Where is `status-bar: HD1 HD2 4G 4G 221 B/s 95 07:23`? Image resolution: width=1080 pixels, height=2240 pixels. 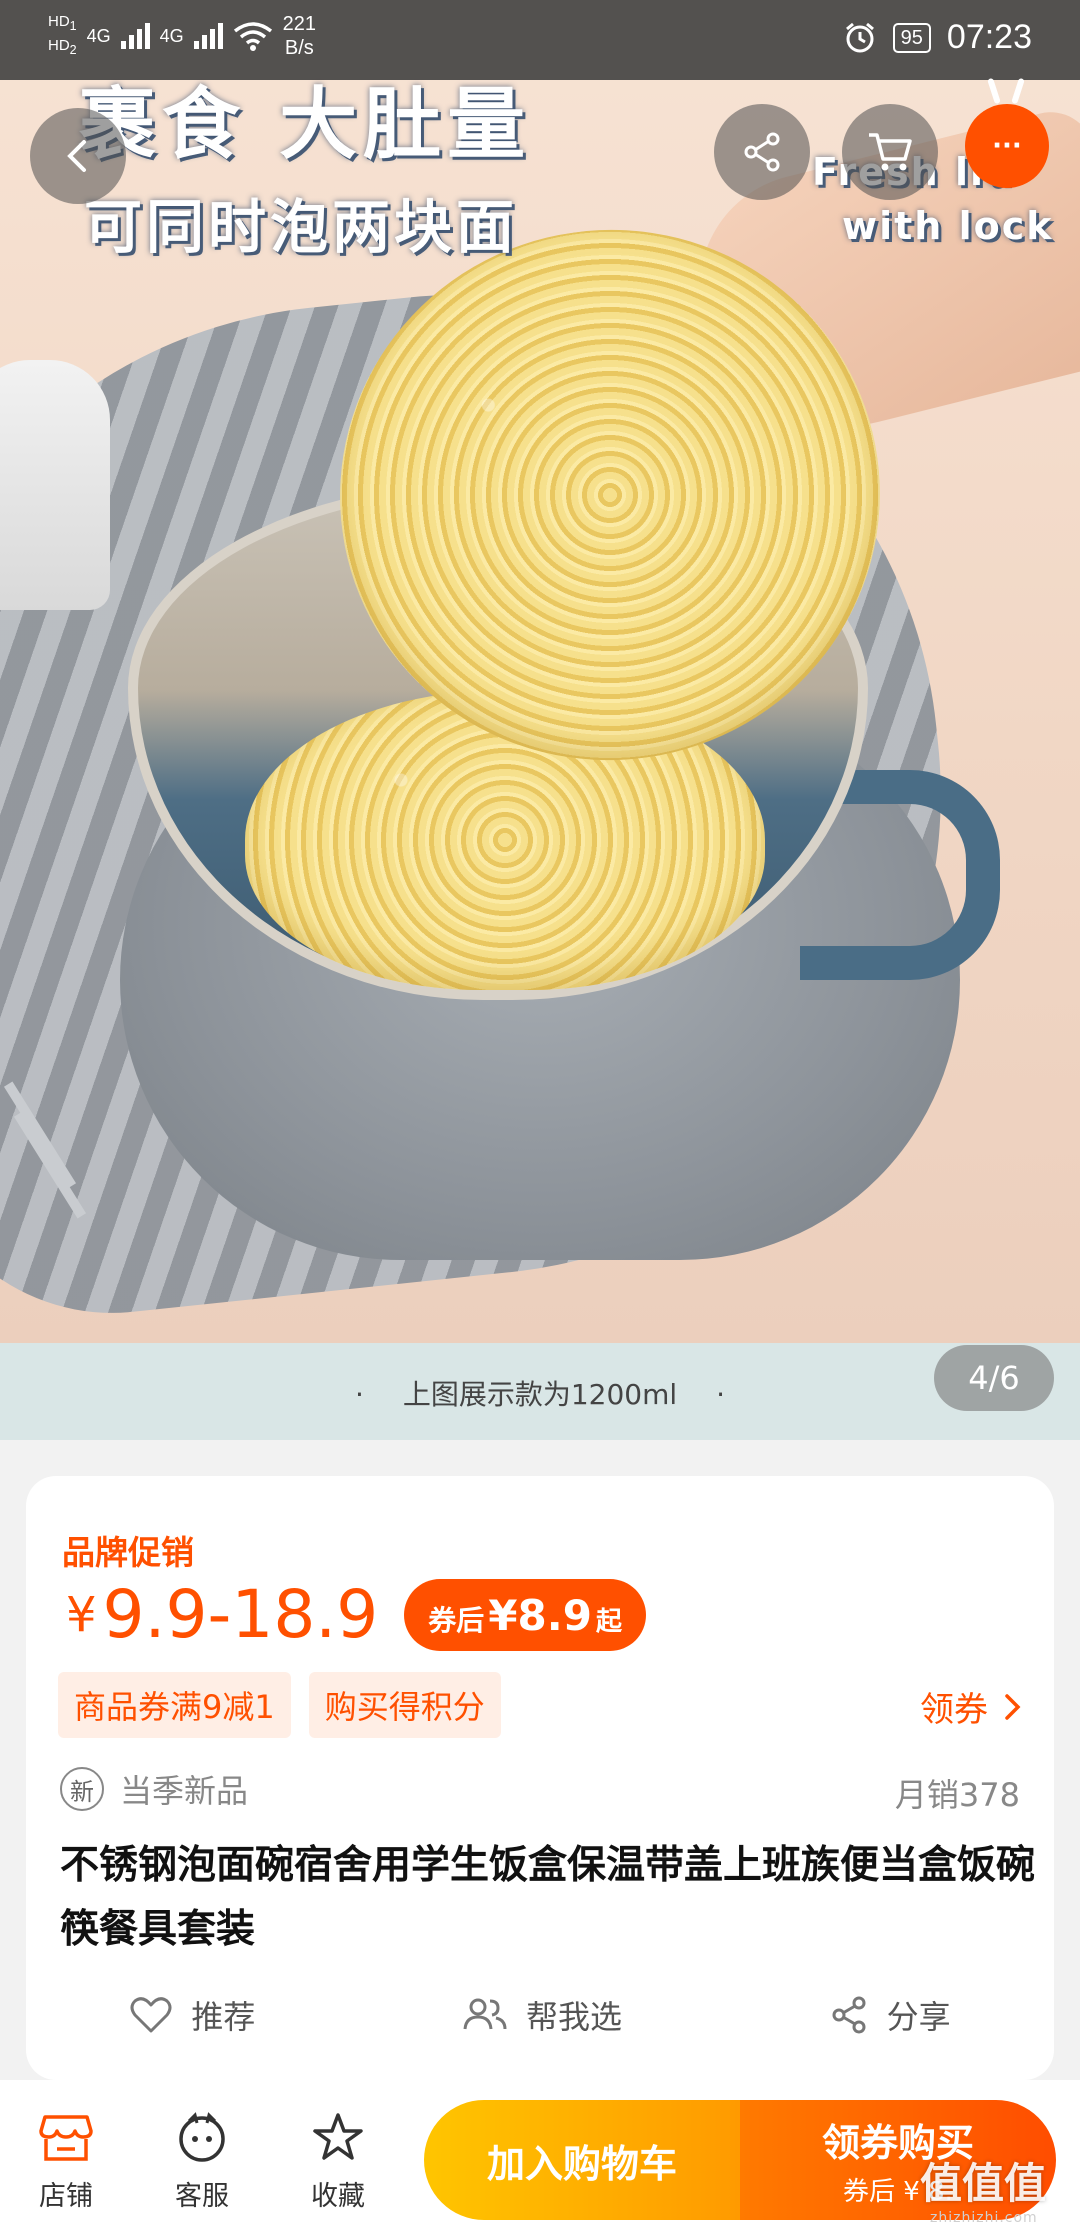
status-bar: HD1 HD2 4G 4G 221 B/s 95 07:23 is located at coordinates (540, 40).